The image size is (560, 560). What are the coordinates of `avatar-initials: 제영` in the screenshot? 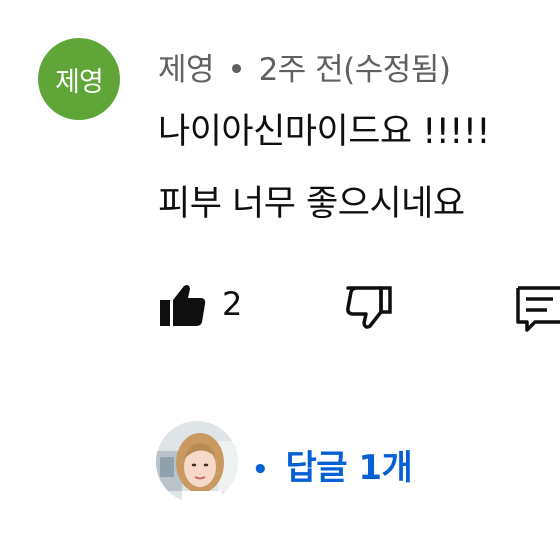 It's located at (79, 82).